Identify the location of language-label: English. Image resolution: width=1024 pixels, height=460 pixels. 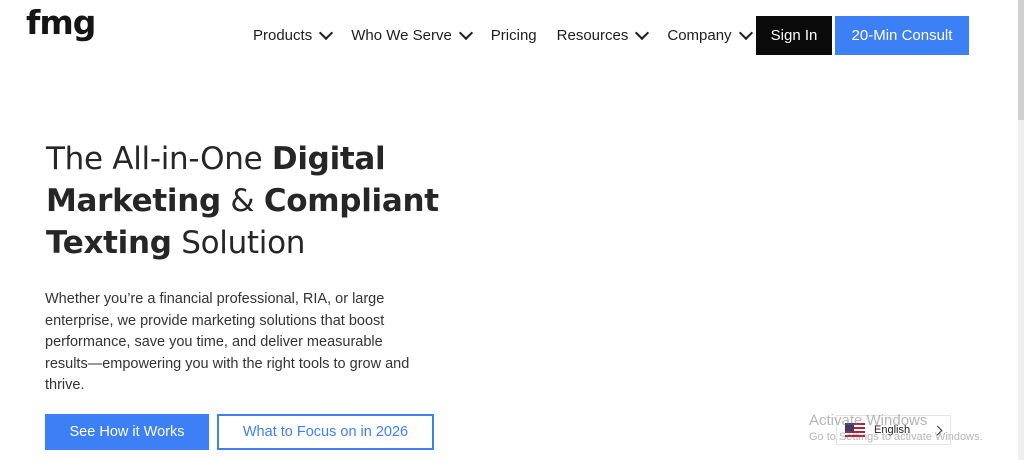
(892, 430).